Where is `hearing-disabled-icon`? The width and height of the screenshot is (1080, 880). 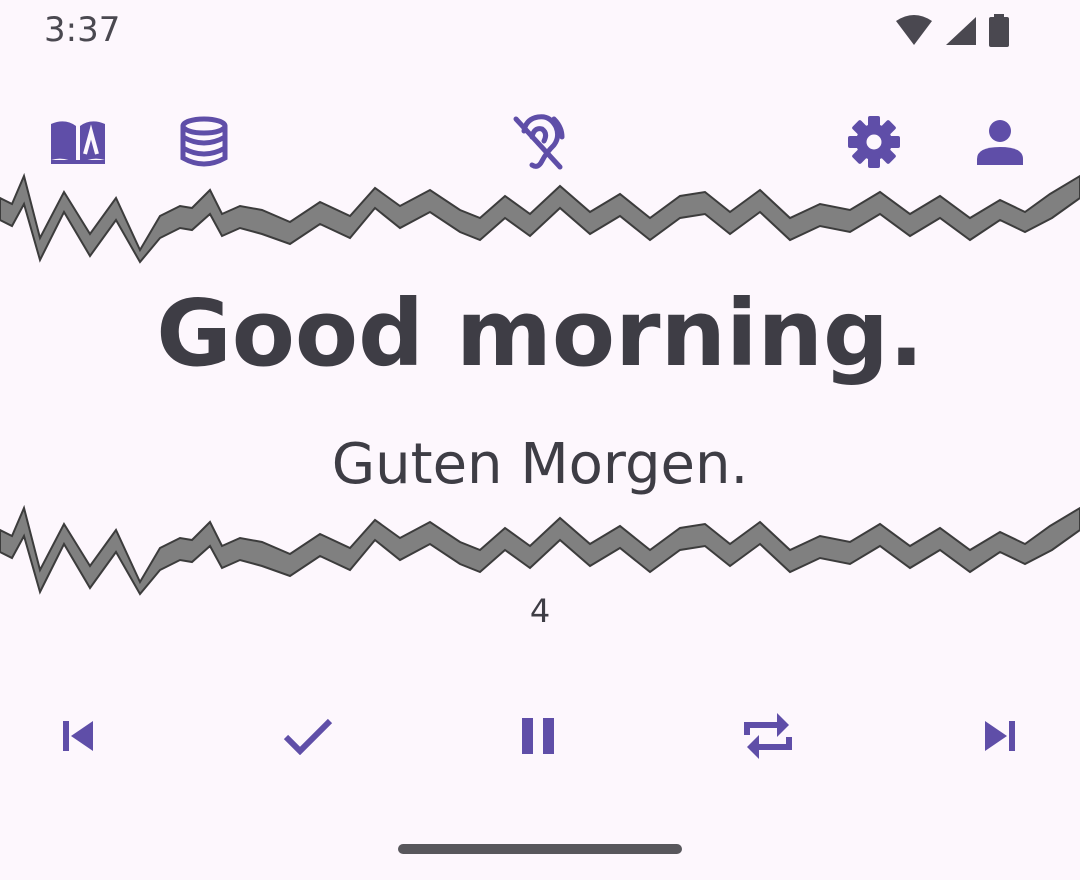 hearing-disabled-icon is located at coordinates (538, 144).